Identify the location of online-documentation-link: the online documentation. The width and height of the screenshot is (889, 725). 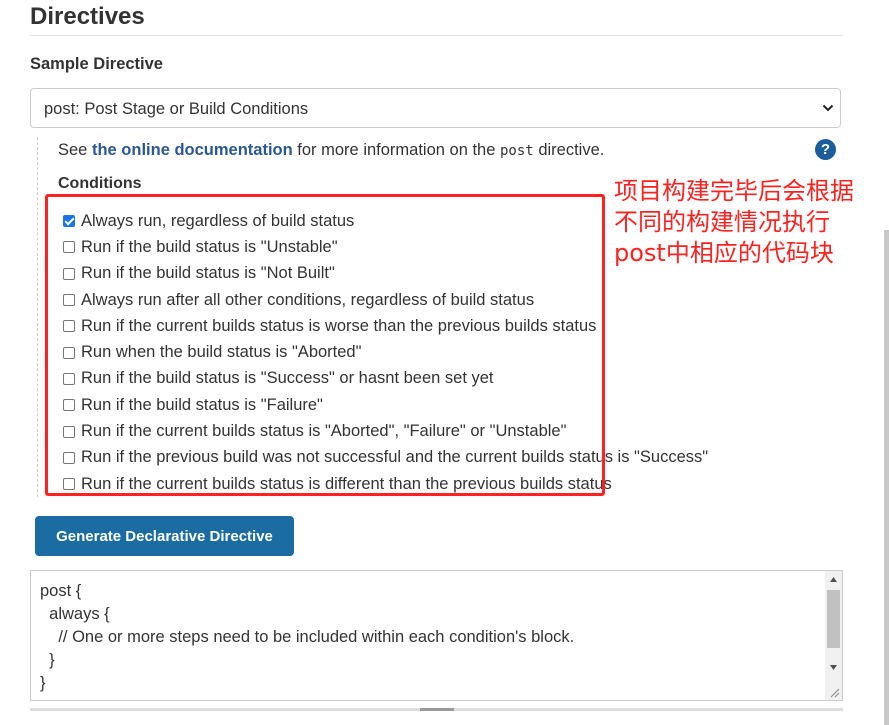
(192, 150).